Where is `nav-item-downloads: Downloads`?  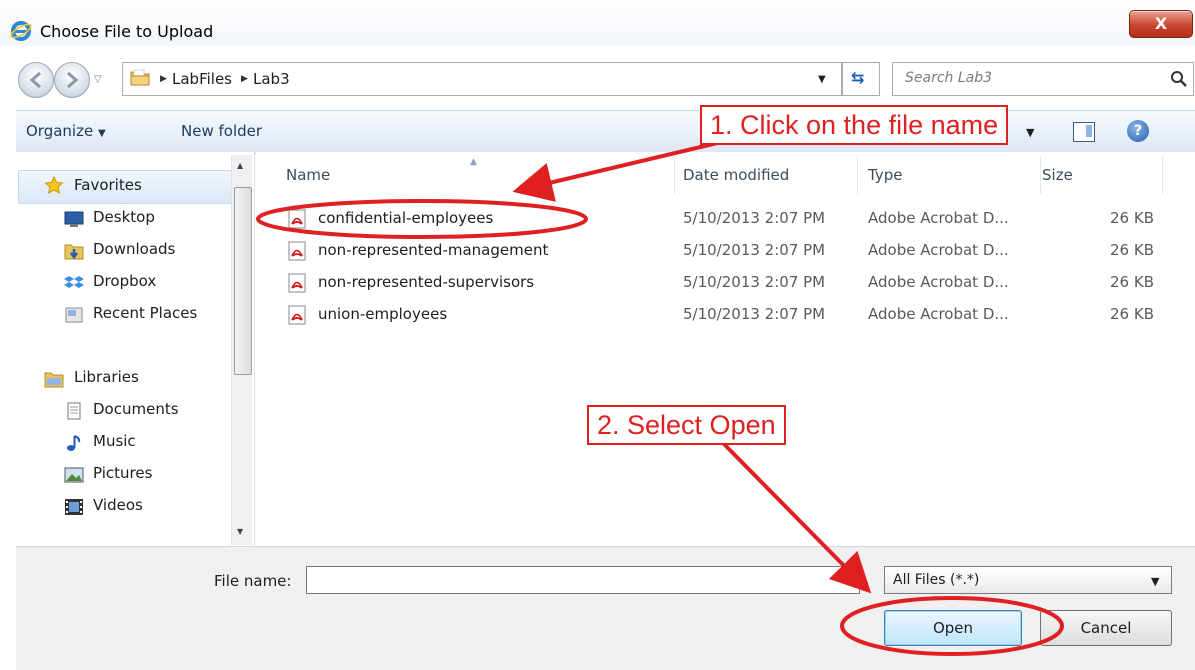
nav-item-downloads: Downloads is located at coordinates (134, 249).